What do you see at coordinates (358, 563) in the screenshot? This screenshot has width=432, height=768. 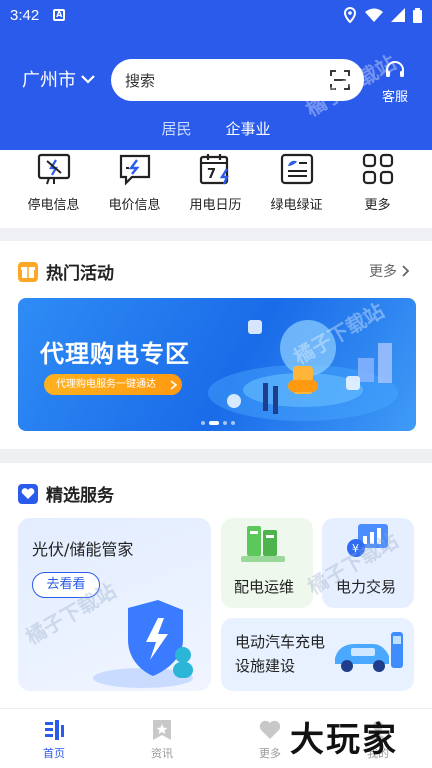 I see `power-trading-card: ¥ 电力交易 橘子下载站` at bounding box center [358, 563].